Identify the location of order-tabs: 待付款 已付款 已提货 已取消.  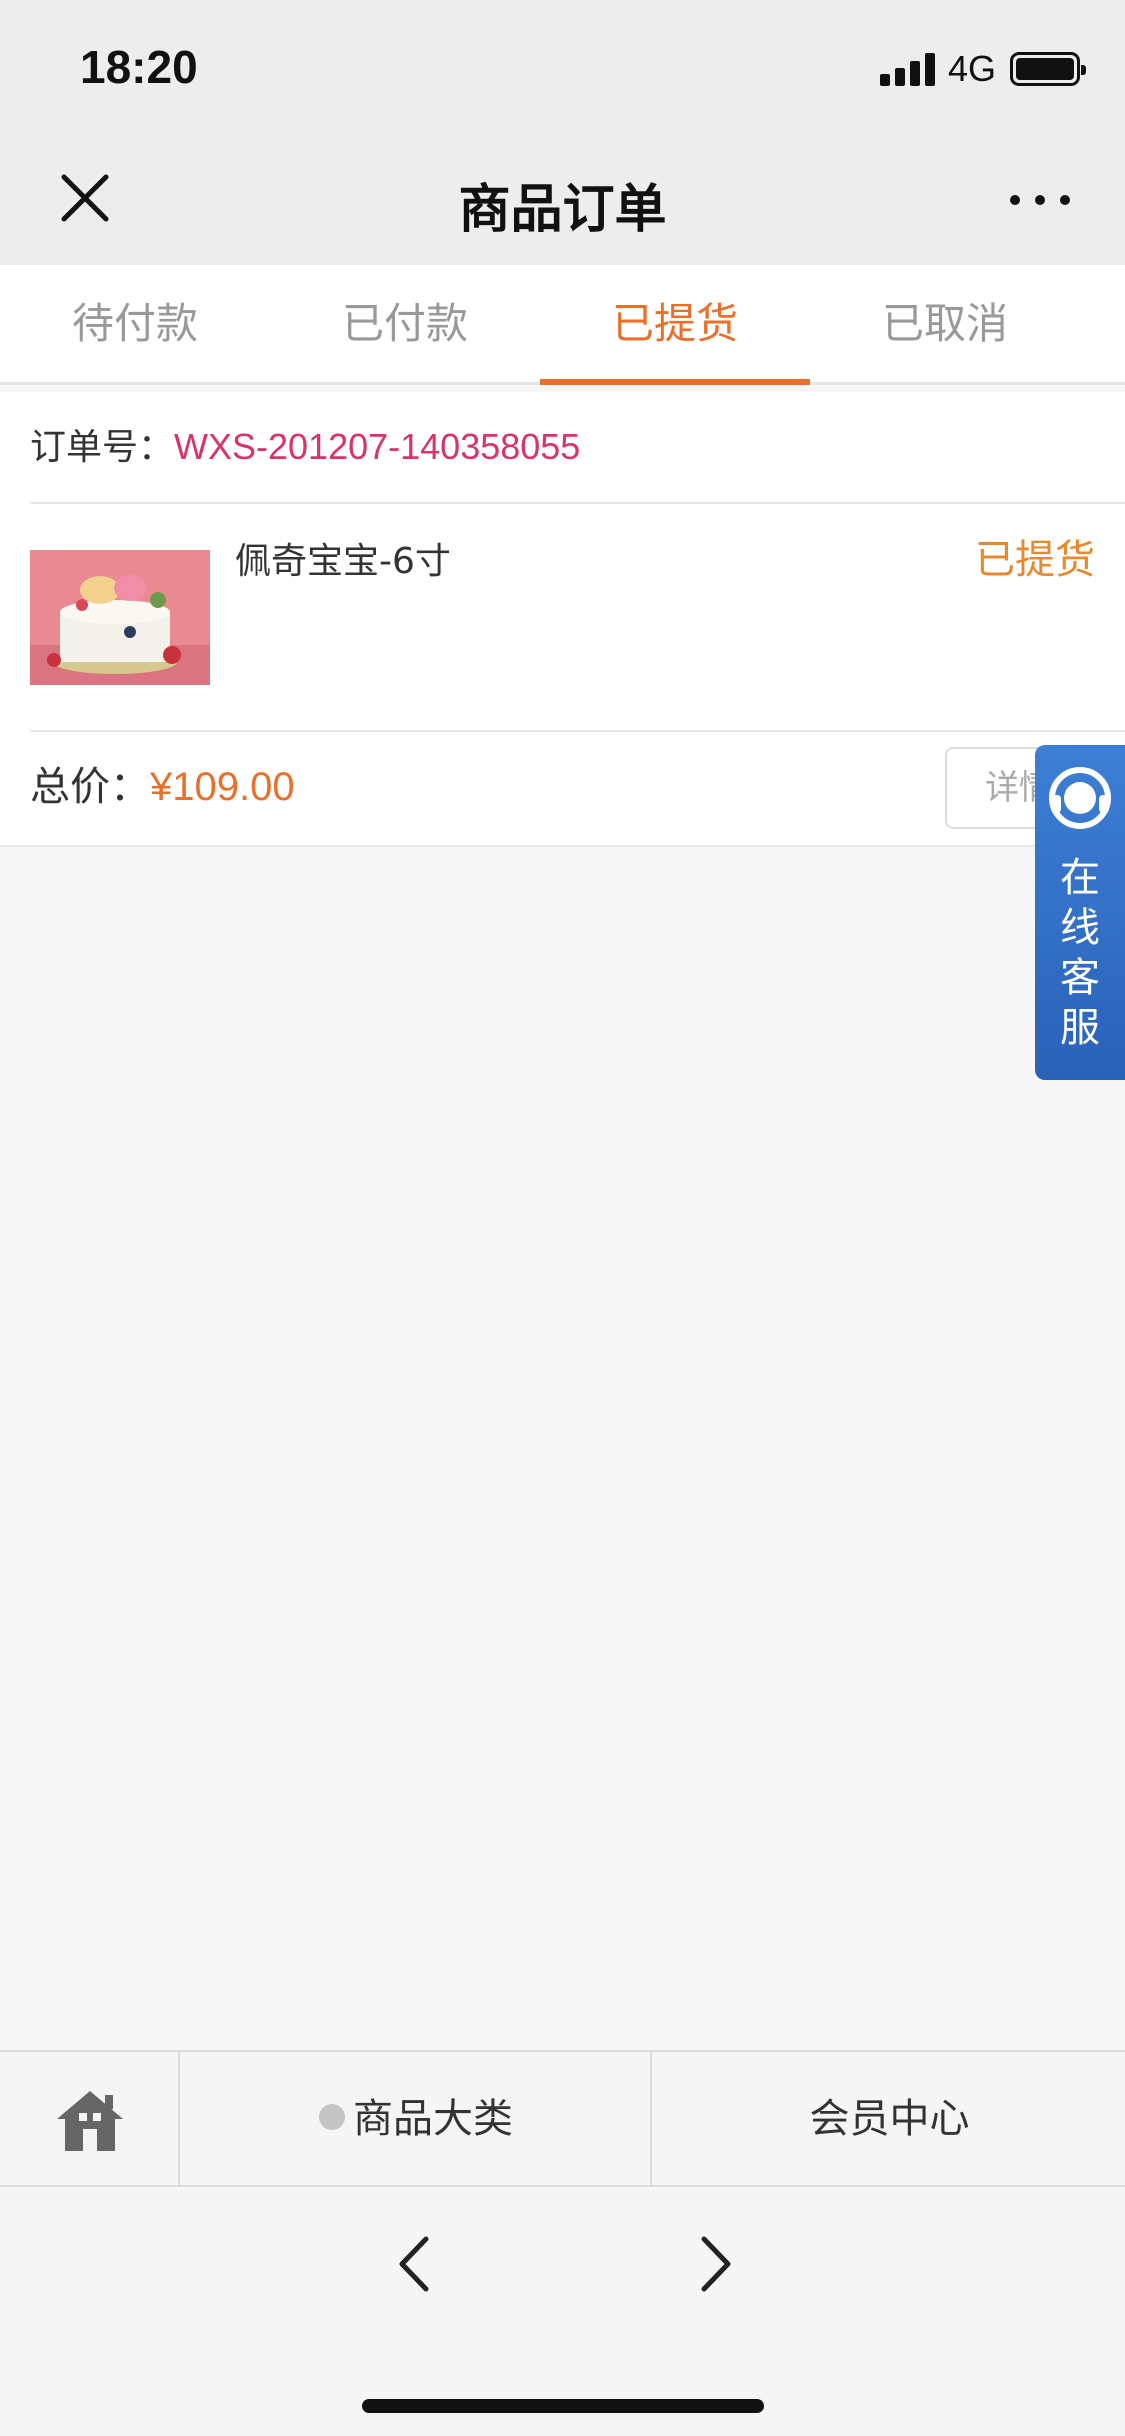
(562, 325).